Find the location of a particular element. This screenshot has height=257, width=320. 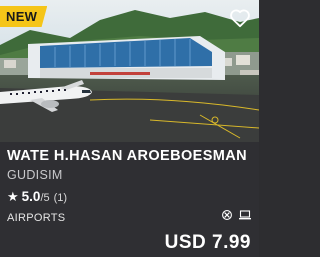

xbox-icon is located at coordinates (227, 215).